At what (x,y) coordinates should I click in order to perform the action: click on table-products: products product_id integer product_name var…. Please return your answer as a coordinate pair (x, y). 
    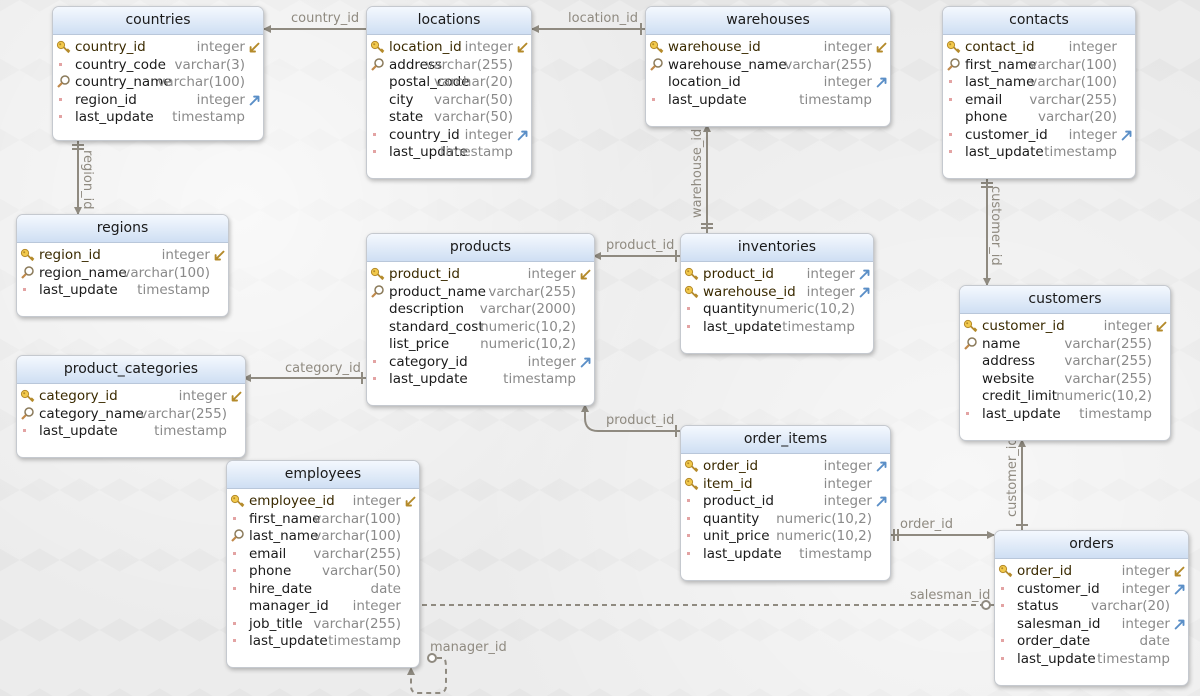
    Looking at the image, I should click on (480, 319).